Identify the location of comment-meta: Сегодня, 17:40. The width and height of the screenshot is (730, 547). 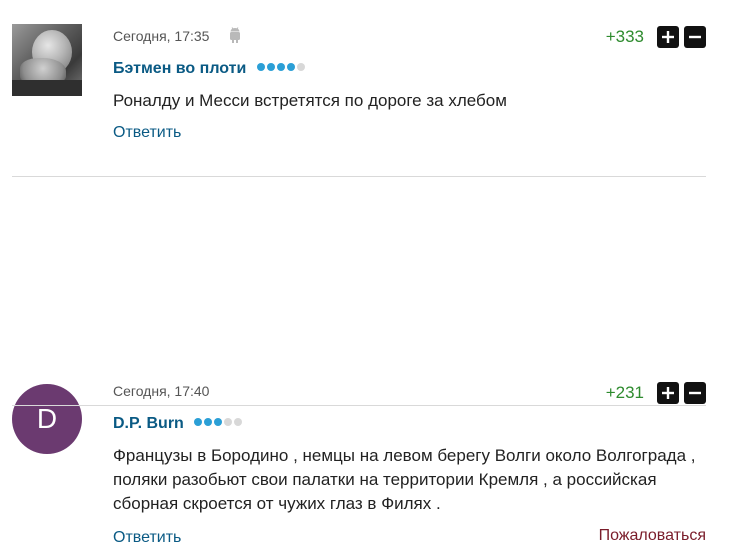
(161, 391).